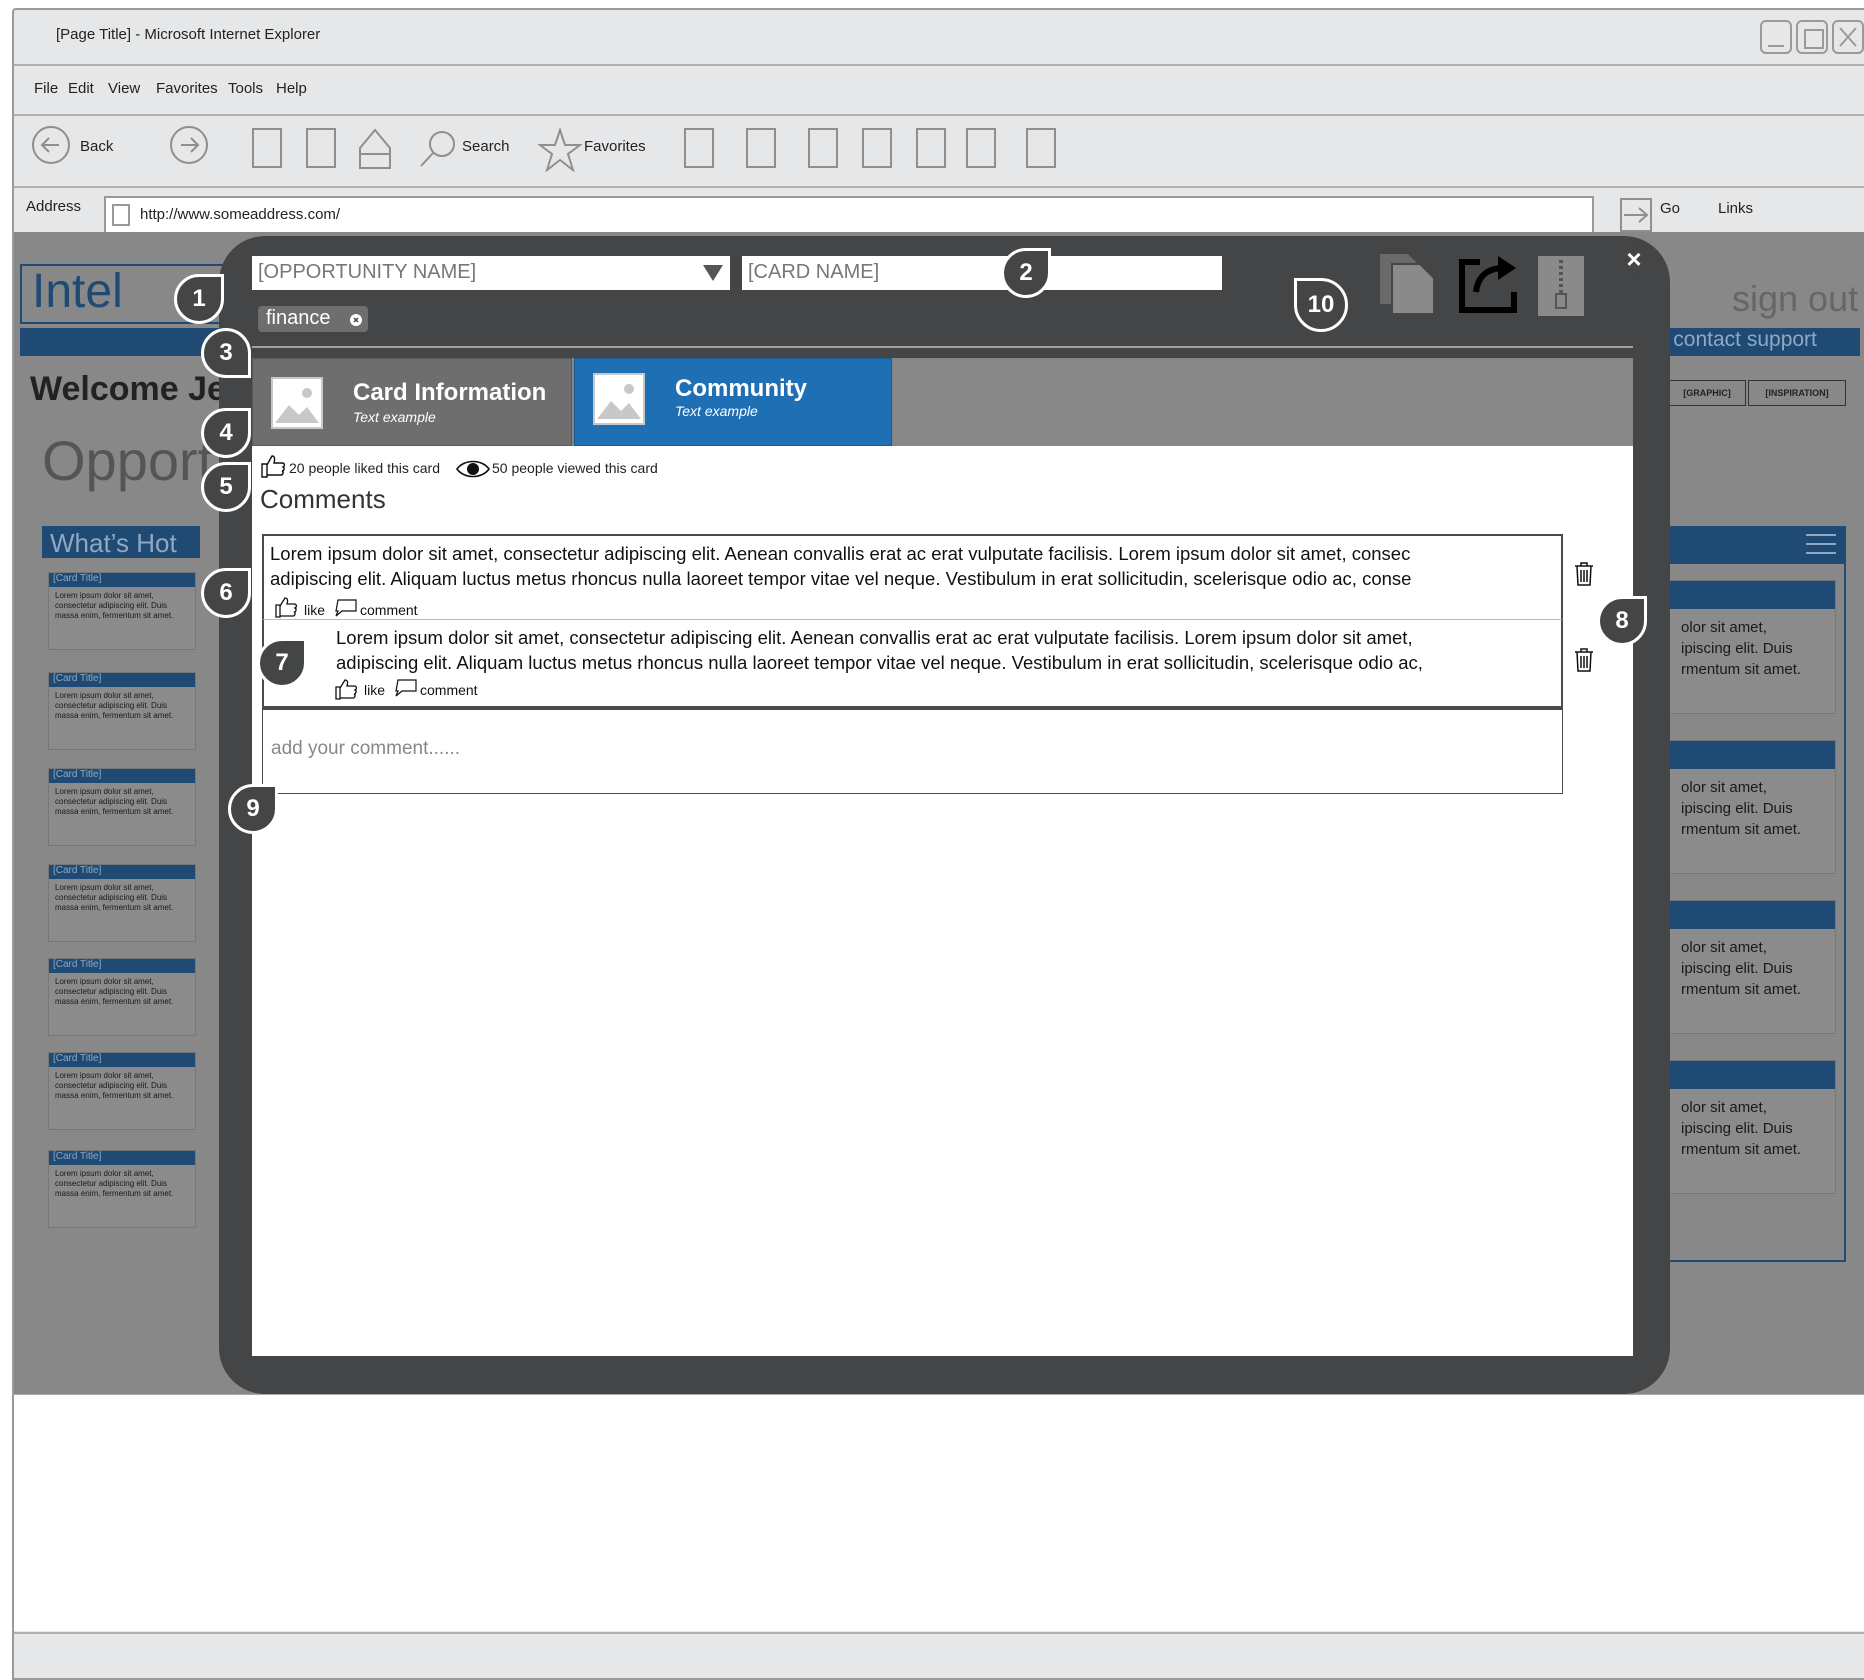  What do you see at coordinates (46, 88) in the screenshot?
I see `menu-file: File` at bounding box center [46, 88].